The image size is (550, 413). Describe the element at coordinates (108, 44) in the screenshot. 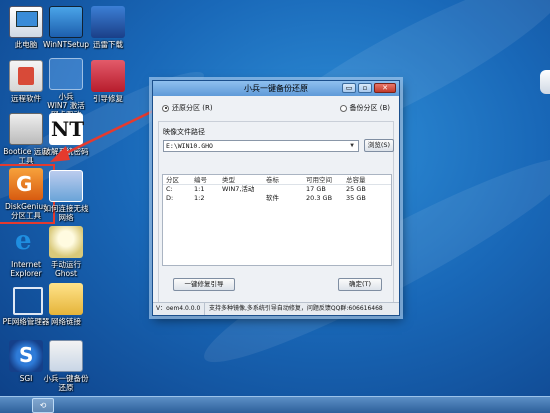

I see `desktop-icon-label: 迅雷下载` at that location.